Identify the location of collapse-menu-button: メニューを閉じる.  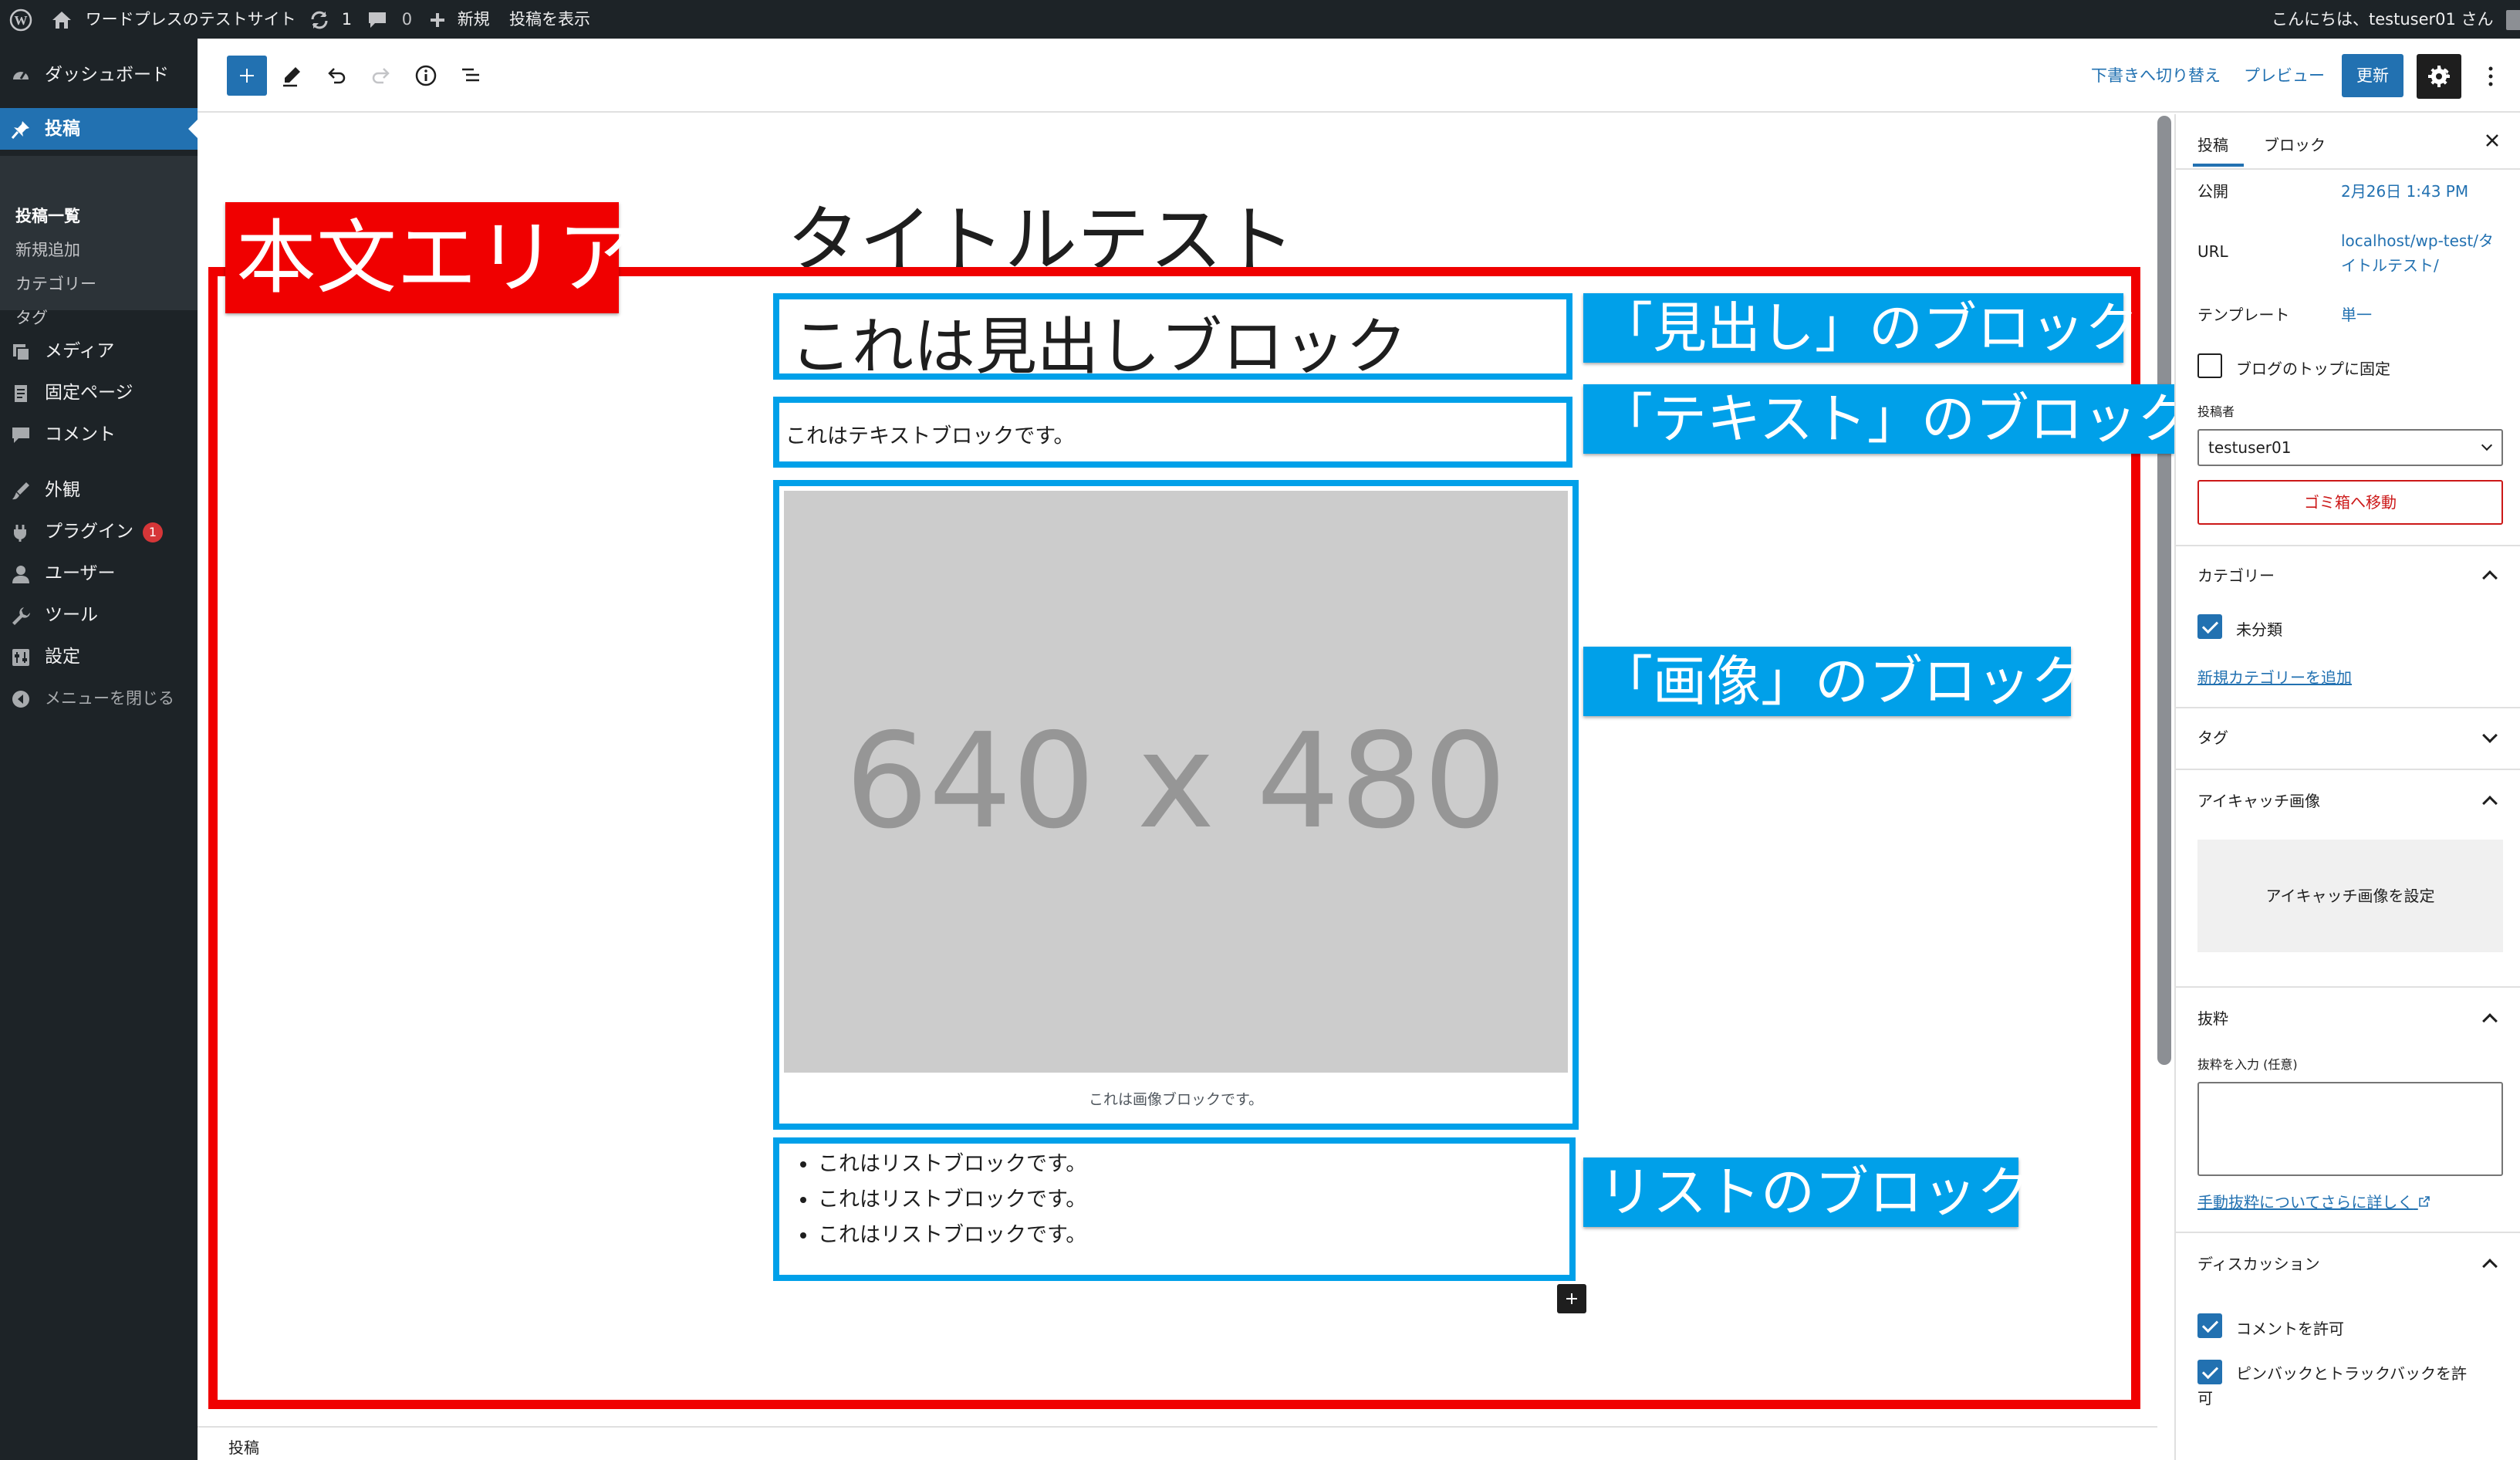
(99, 698).